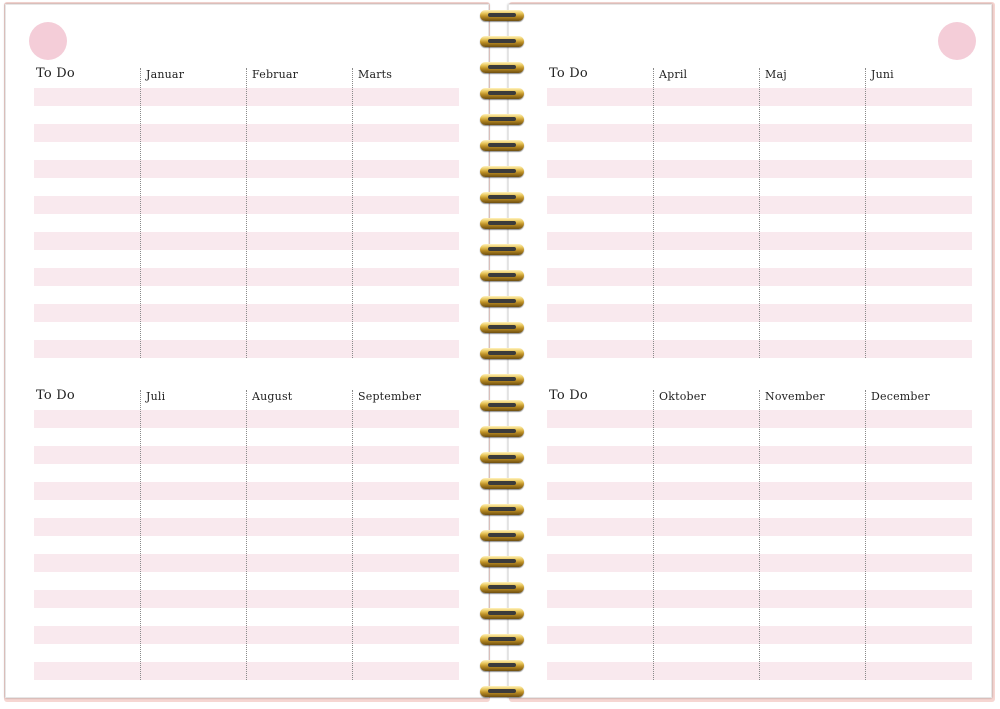 The image size is (1000, 709). Describe the element at coordinates (390, 396) in the screenshot. I see `month-label-september: September` at that location.